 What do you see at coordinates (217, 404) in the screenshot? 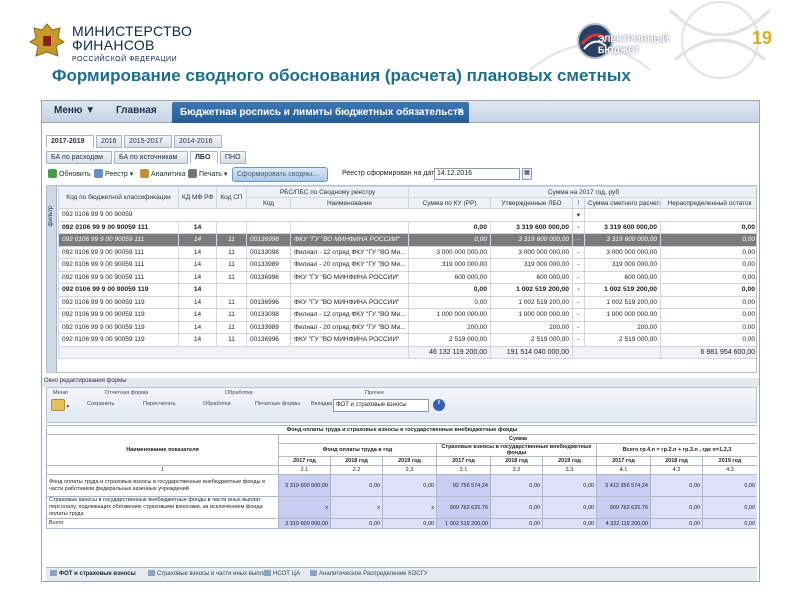
I see `processing-button: Обработки` at bounding box center [217, 404].